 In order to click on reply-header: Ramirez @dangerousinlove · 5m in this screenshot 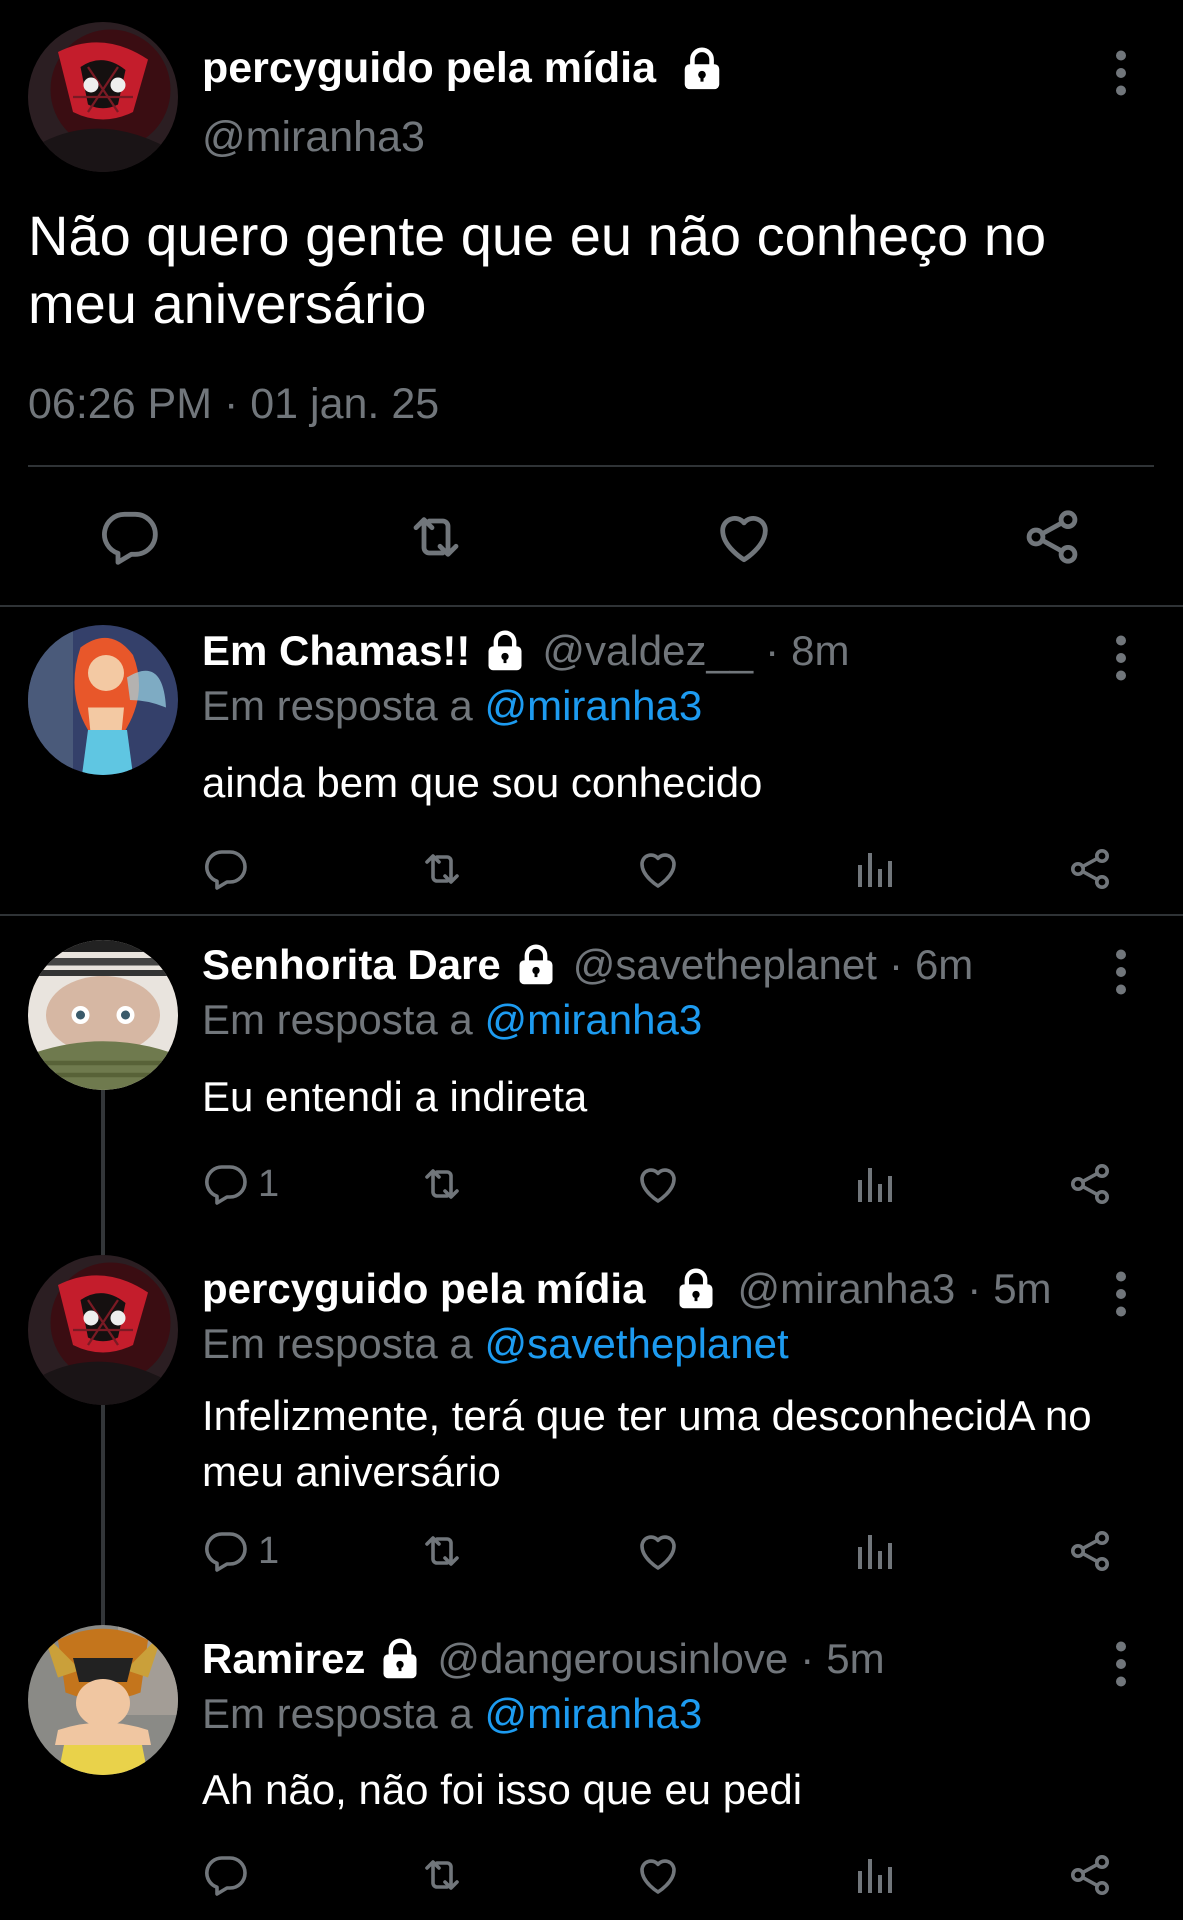, I will do `click(543, 1659)`.